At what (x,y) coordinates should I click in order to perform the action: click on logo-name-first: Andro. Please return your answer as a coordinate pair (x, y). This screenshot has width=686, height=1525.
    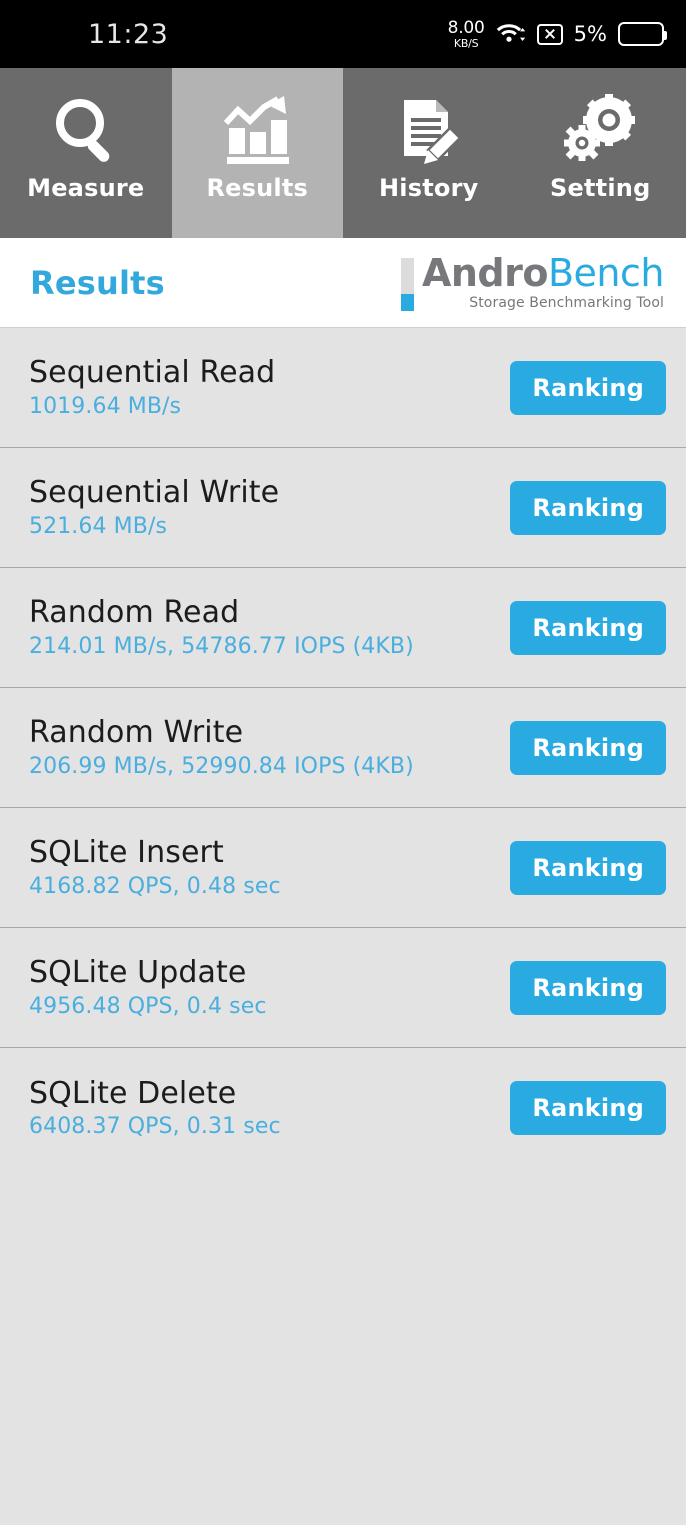
    Looking at the image, I should click on (485, 273).